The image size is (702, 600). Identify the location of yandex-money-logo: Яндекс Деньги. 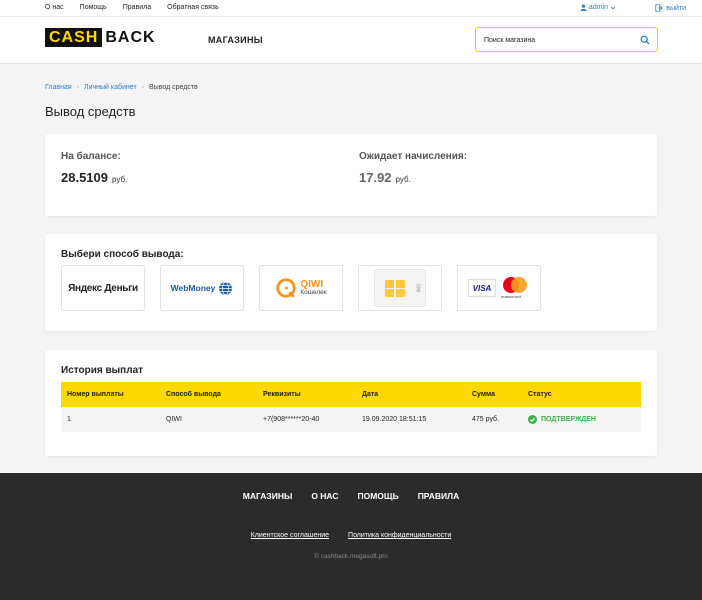
(103, 288).